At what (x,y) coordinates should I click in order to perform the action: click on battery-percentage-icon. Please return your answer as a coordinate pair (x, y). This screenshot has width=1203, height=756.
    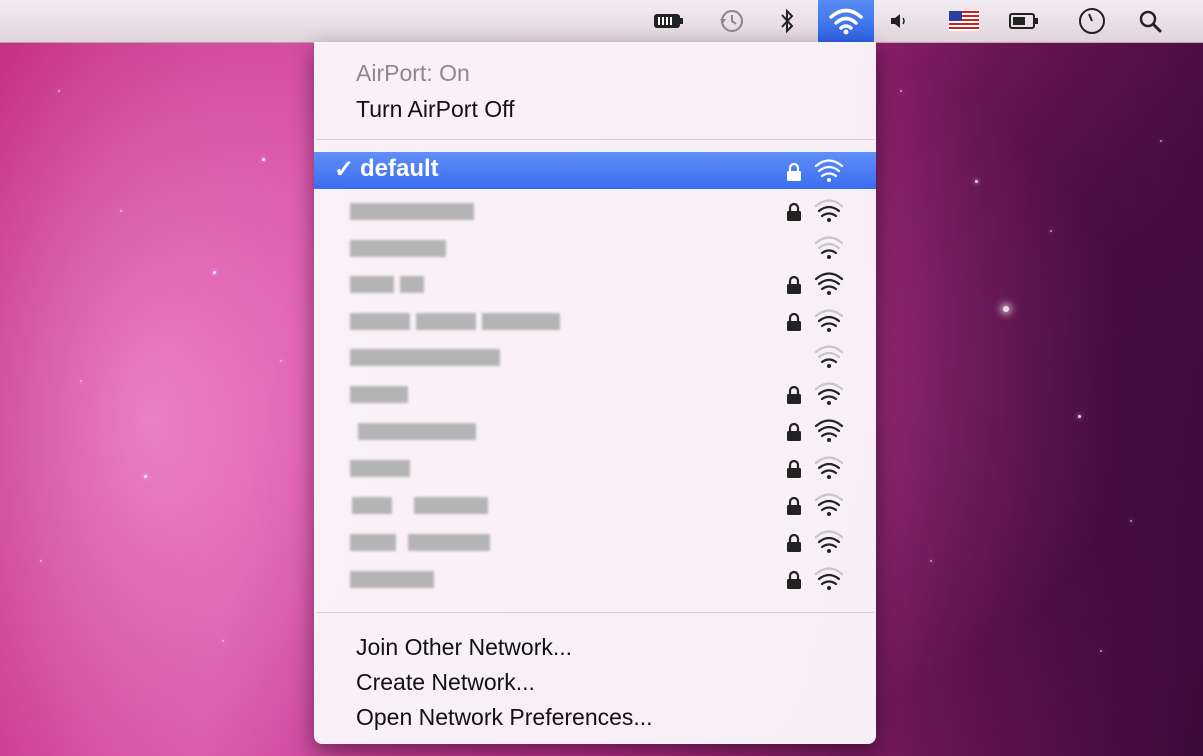
    Looking at the image, I should click on (668, 21).